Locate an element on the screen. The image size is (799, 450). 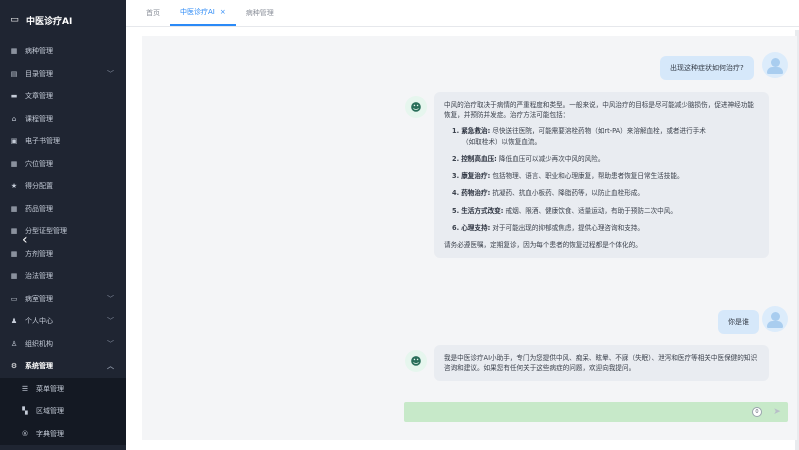
list-item: 4. 药物治疗: 抗凝药、抗血小板药、降脂药等，以防止血栓形成。 is located at coordinates (548, 193).